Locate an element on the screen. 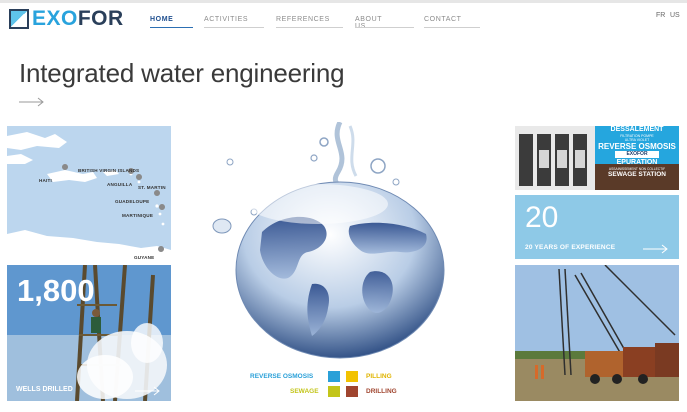 This screenshot has width=687, height=412. experience-caption: 20 YEARS OF EXPERIENCE is located at coordinates (570, 247).